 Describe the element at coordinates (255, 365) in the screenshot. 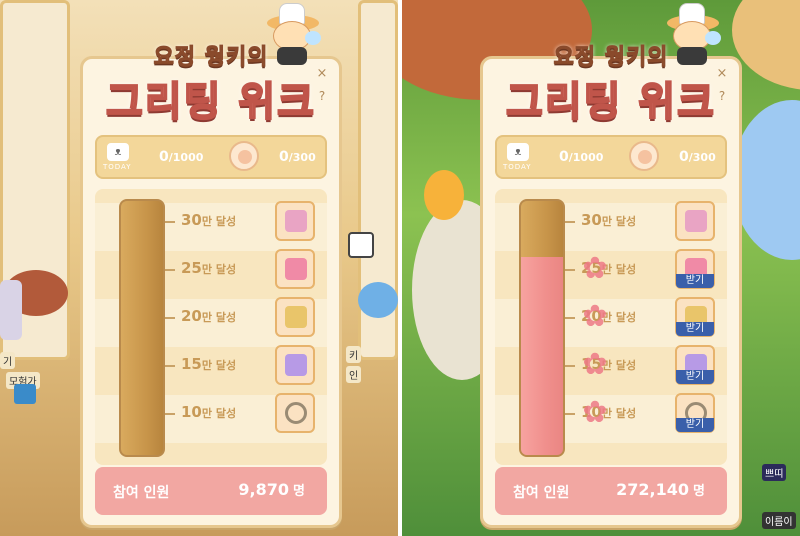

I see `milestone-row: 15만 달성` at that location.